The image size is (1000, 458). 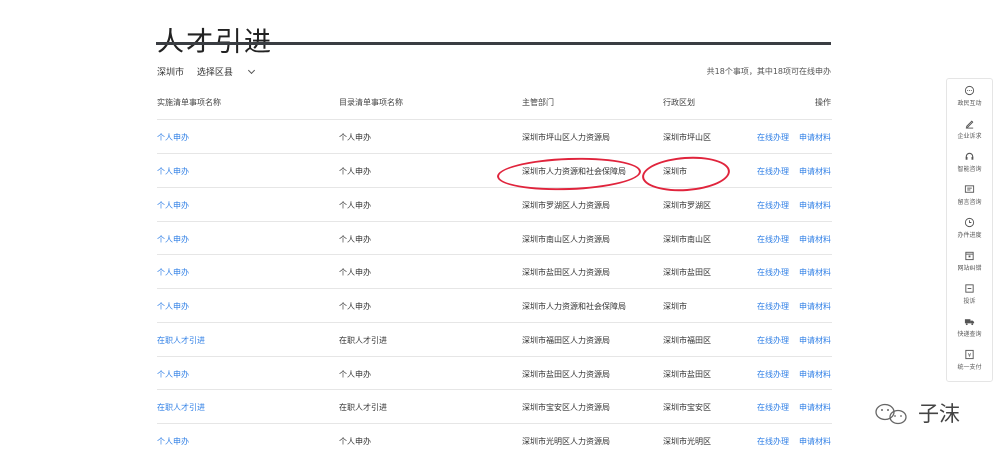 I want to click on sidebar-item-label: 统一支付, so click(x=969, y=367).